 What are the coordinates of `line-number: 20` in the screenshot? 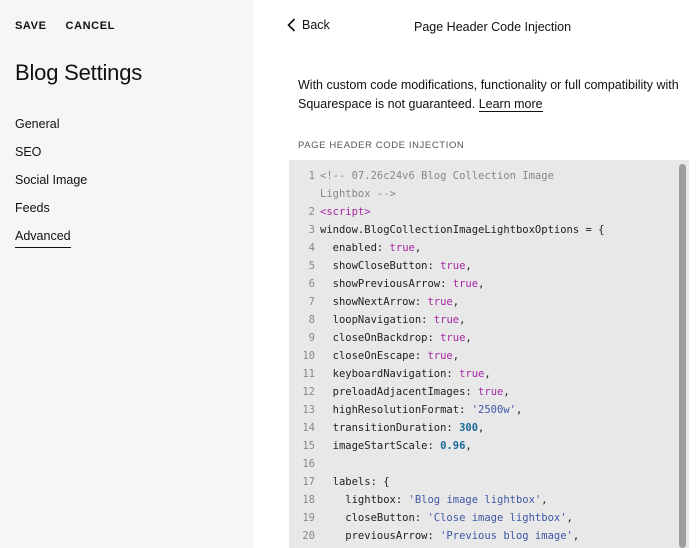 It's located at (308, 536).